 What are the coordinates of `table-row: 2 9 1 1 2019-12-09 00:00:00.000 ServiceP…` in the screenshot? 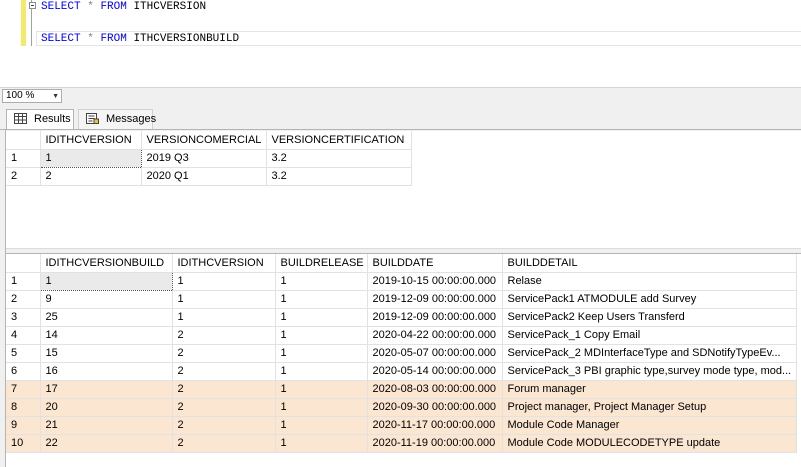 It's located at (401, 299).